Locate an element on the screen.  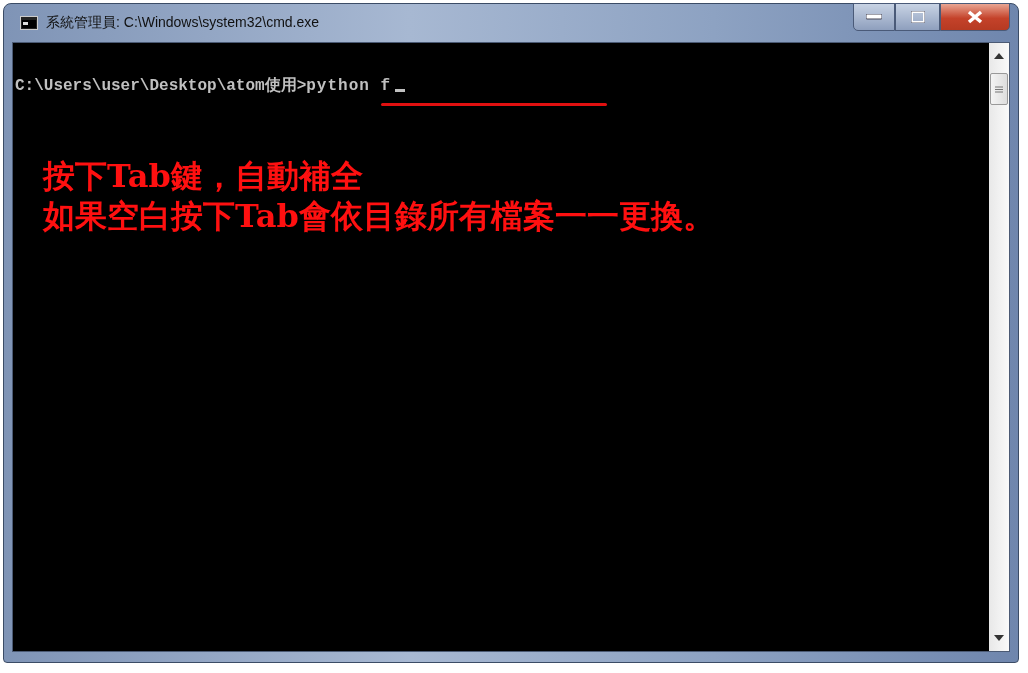
annotation-text: 按下Tab鍵，自動補全 is located at coordinates (203, 176).